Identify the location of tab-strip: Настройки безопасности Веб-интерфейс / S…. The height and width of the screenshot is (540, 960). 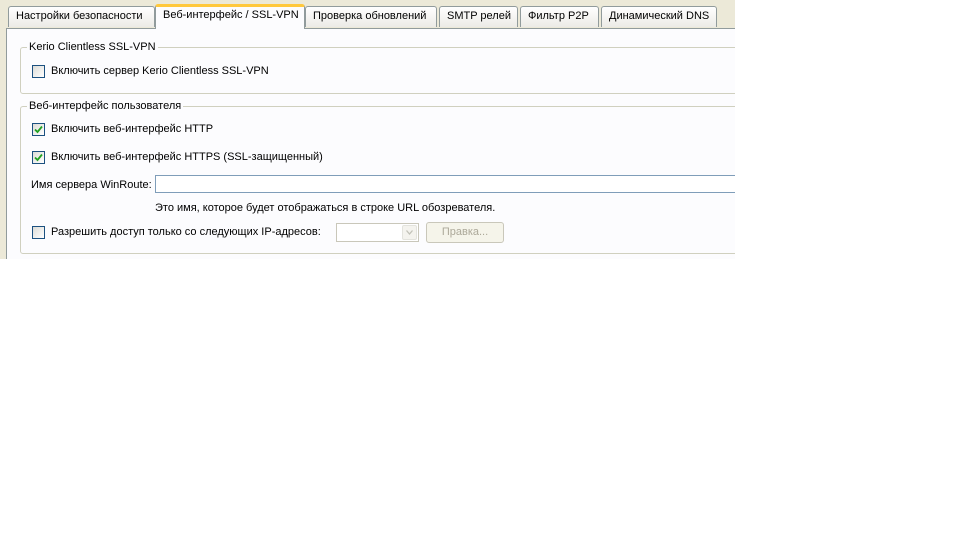
(367, 14).